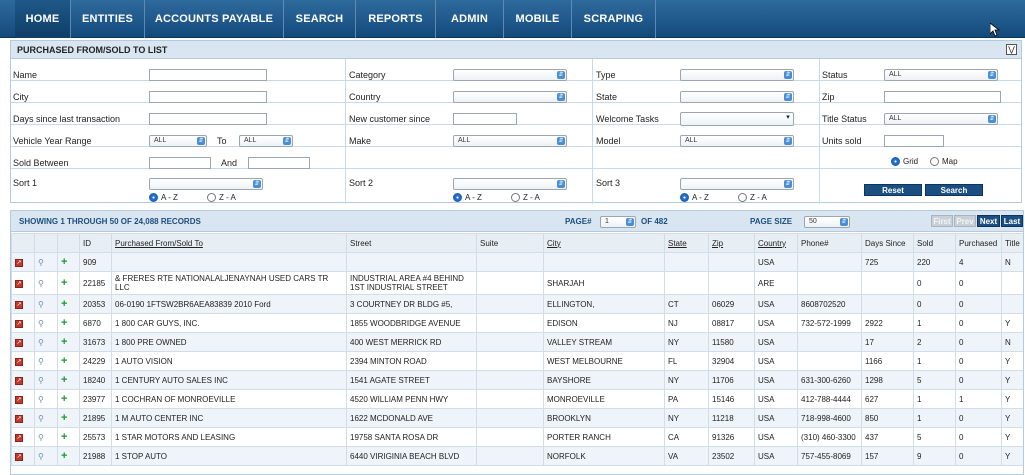 This screenshot has height=475, width=1025. Describe the element at coordinates (510, 97) in the screenshot. I see `country-select: ⇵` at that location.